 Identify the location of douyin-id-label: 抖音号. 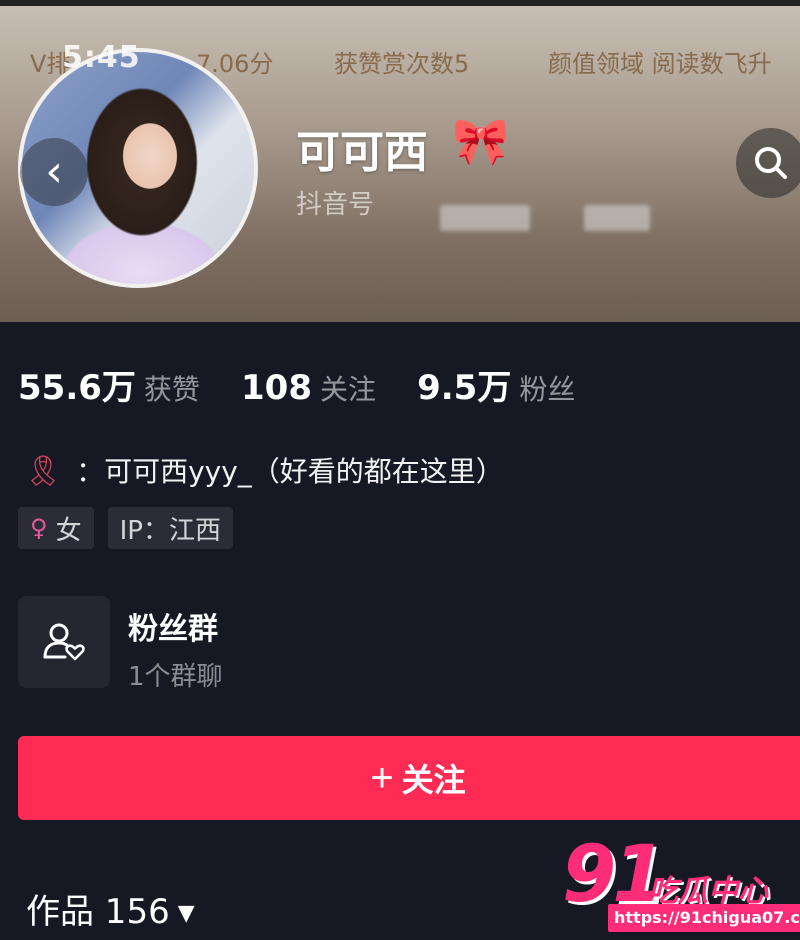
(335, 205).